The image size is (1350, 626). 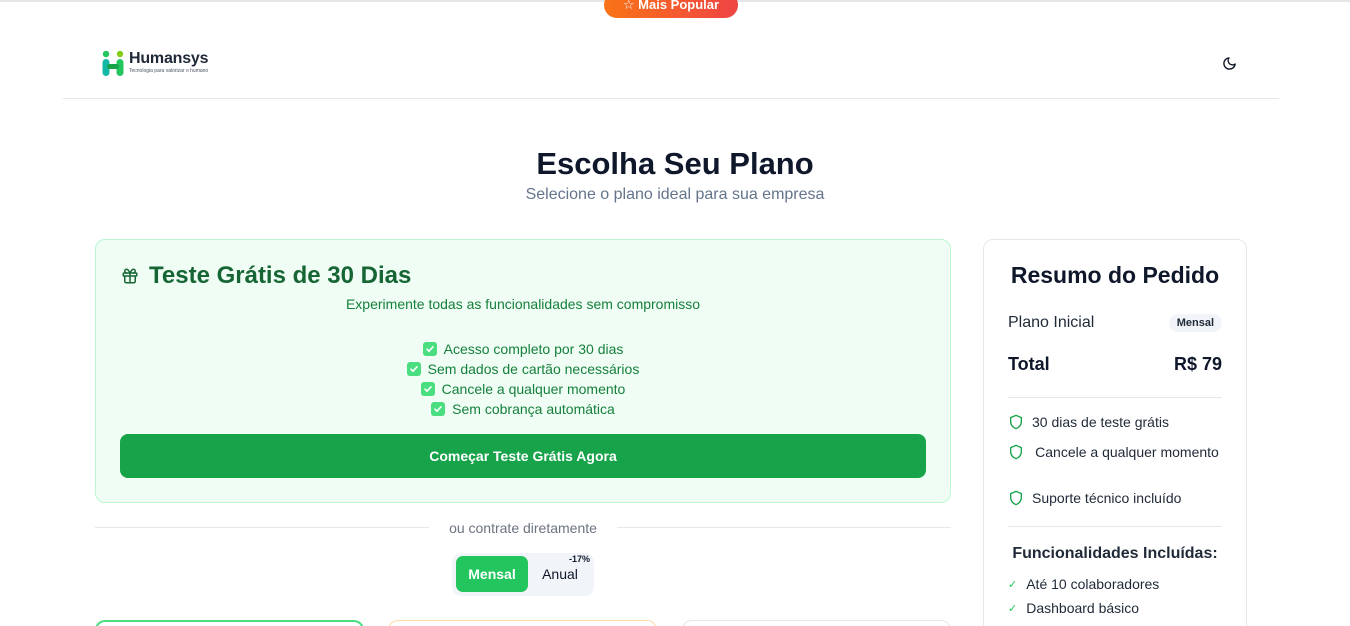 What do you see at coordinates (169, 71) in the screenshot?
I see `logo-tagline: Tecnologia para valorizar o humano` at bounding box center [169, 71].